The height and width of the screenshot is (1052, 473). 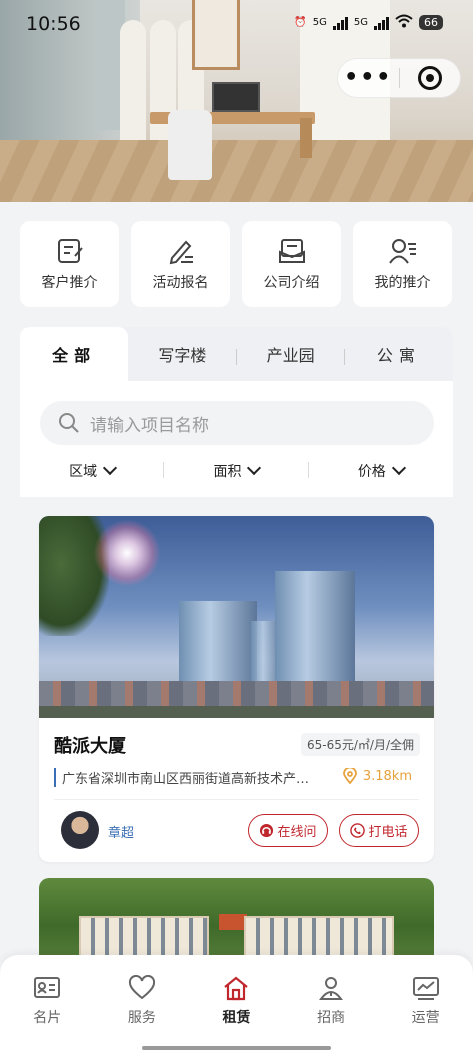 What do you see at coordinates (291, 251) in the screenshot?
I see `mail-intro-icon` at bounding box center [291, 251].